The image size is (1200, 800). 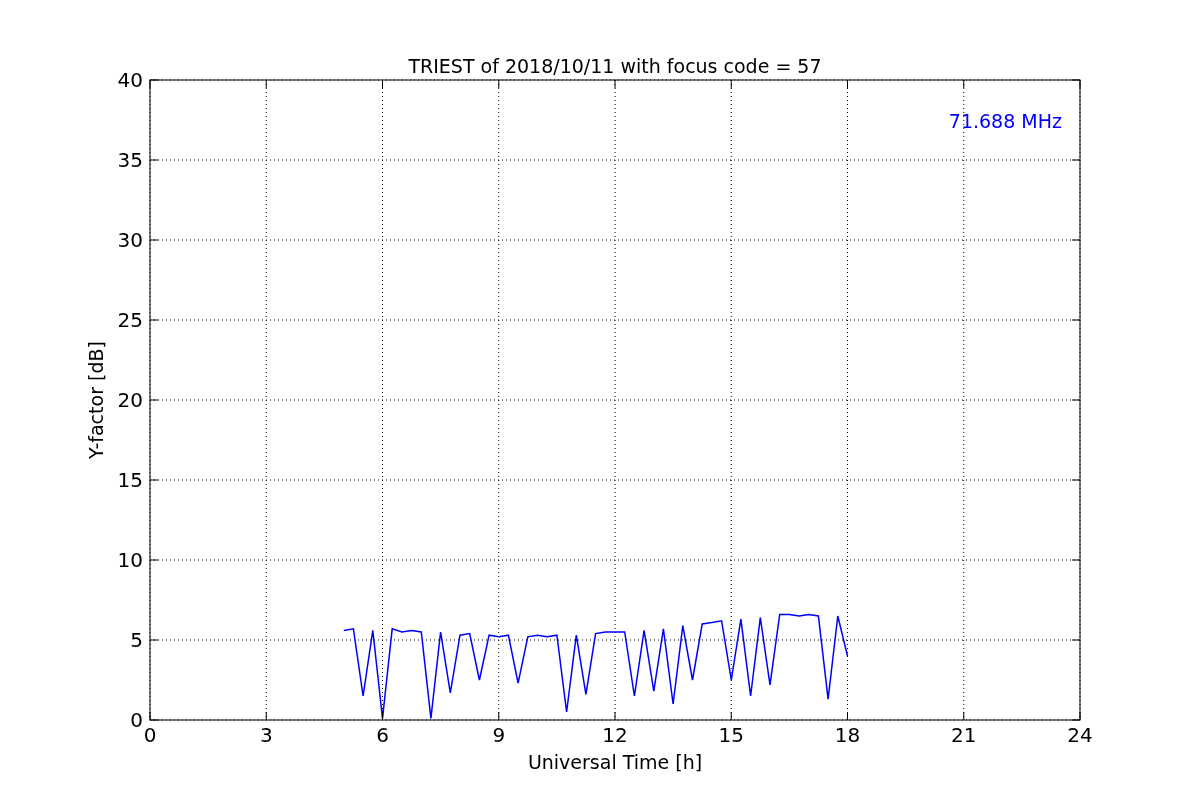 I want to click on tick-label: 40, so click(x=130, y=80).